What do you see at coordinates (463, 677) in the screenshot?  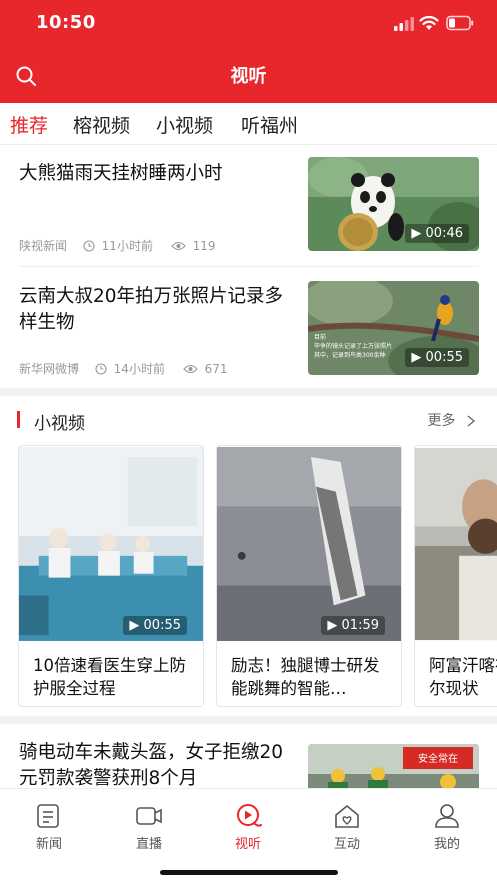 I see `video-caption: 阿富汗喀布尔现状` at bounding box center [463, 677].